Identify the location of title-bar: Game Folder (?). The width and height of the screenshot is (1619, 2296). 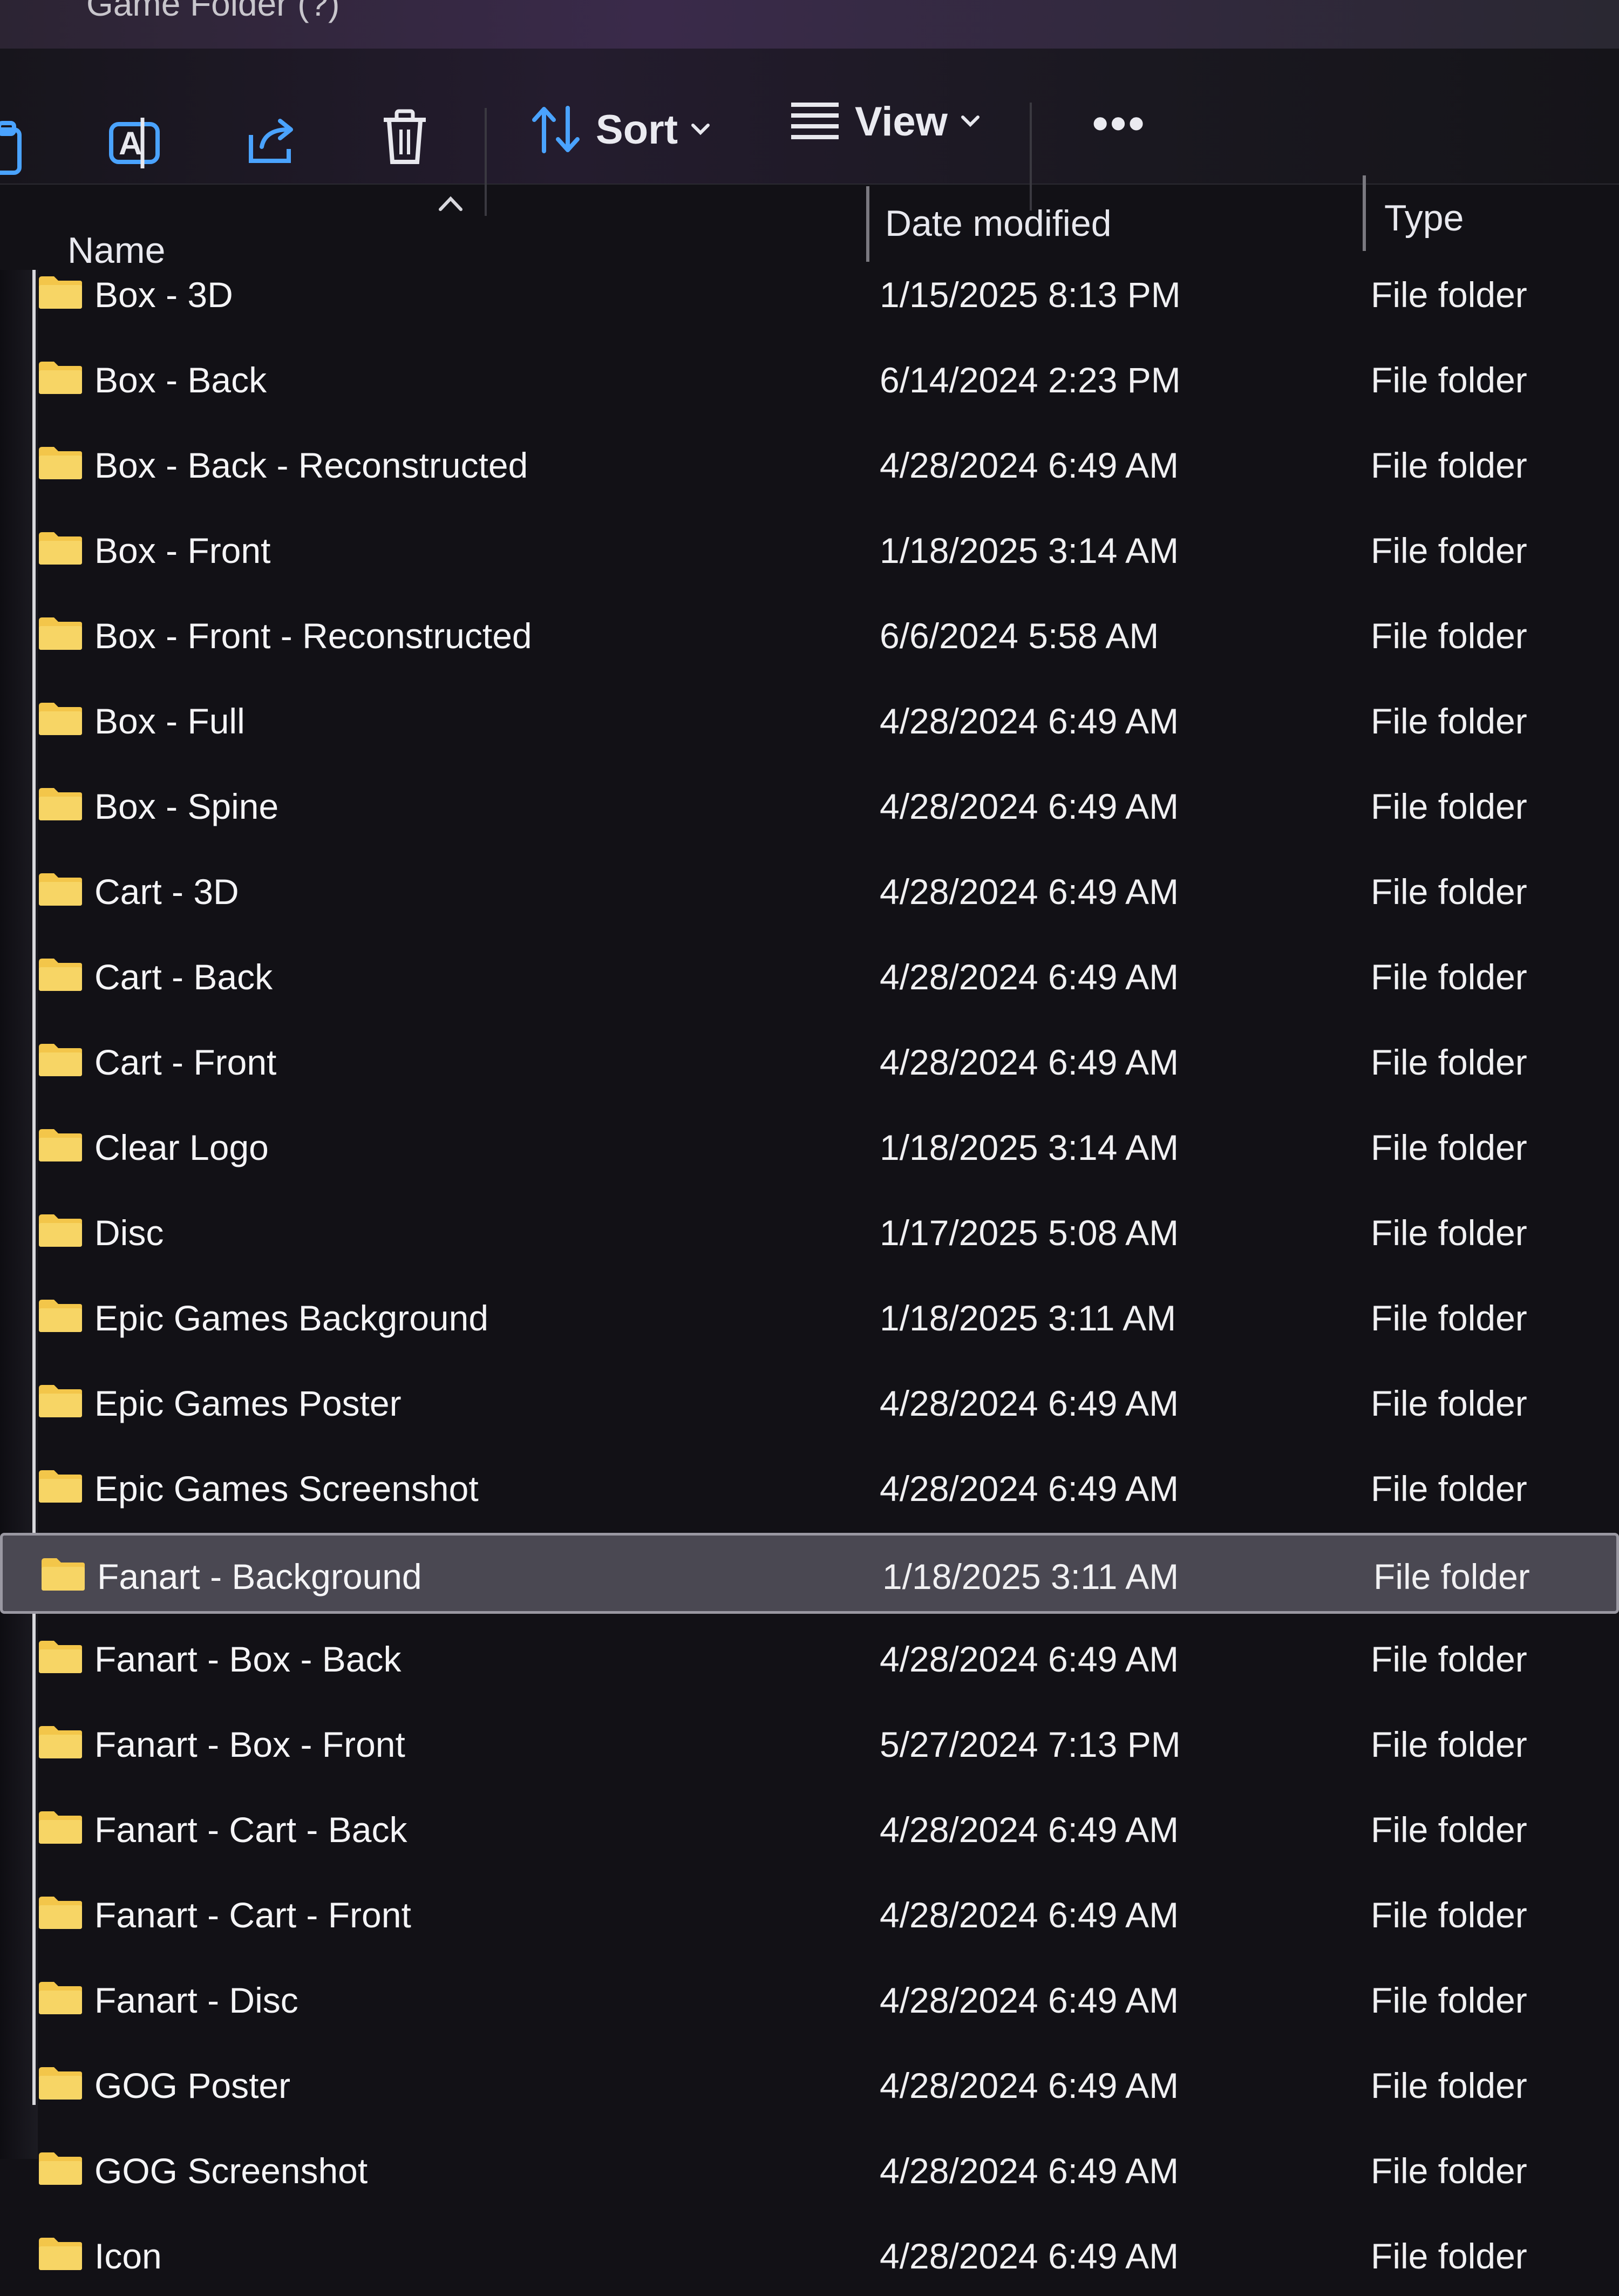
(809, 24).